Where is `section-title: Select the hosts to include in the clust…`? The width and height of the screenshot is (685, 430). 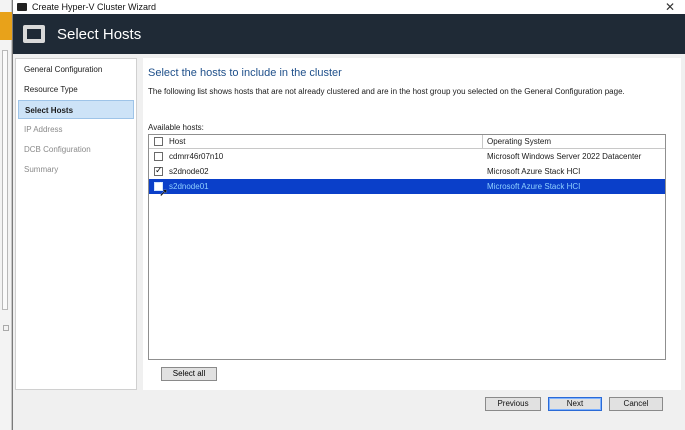
section-title: Select the hosts to include in the clust… is located at coordinates (245, 73).